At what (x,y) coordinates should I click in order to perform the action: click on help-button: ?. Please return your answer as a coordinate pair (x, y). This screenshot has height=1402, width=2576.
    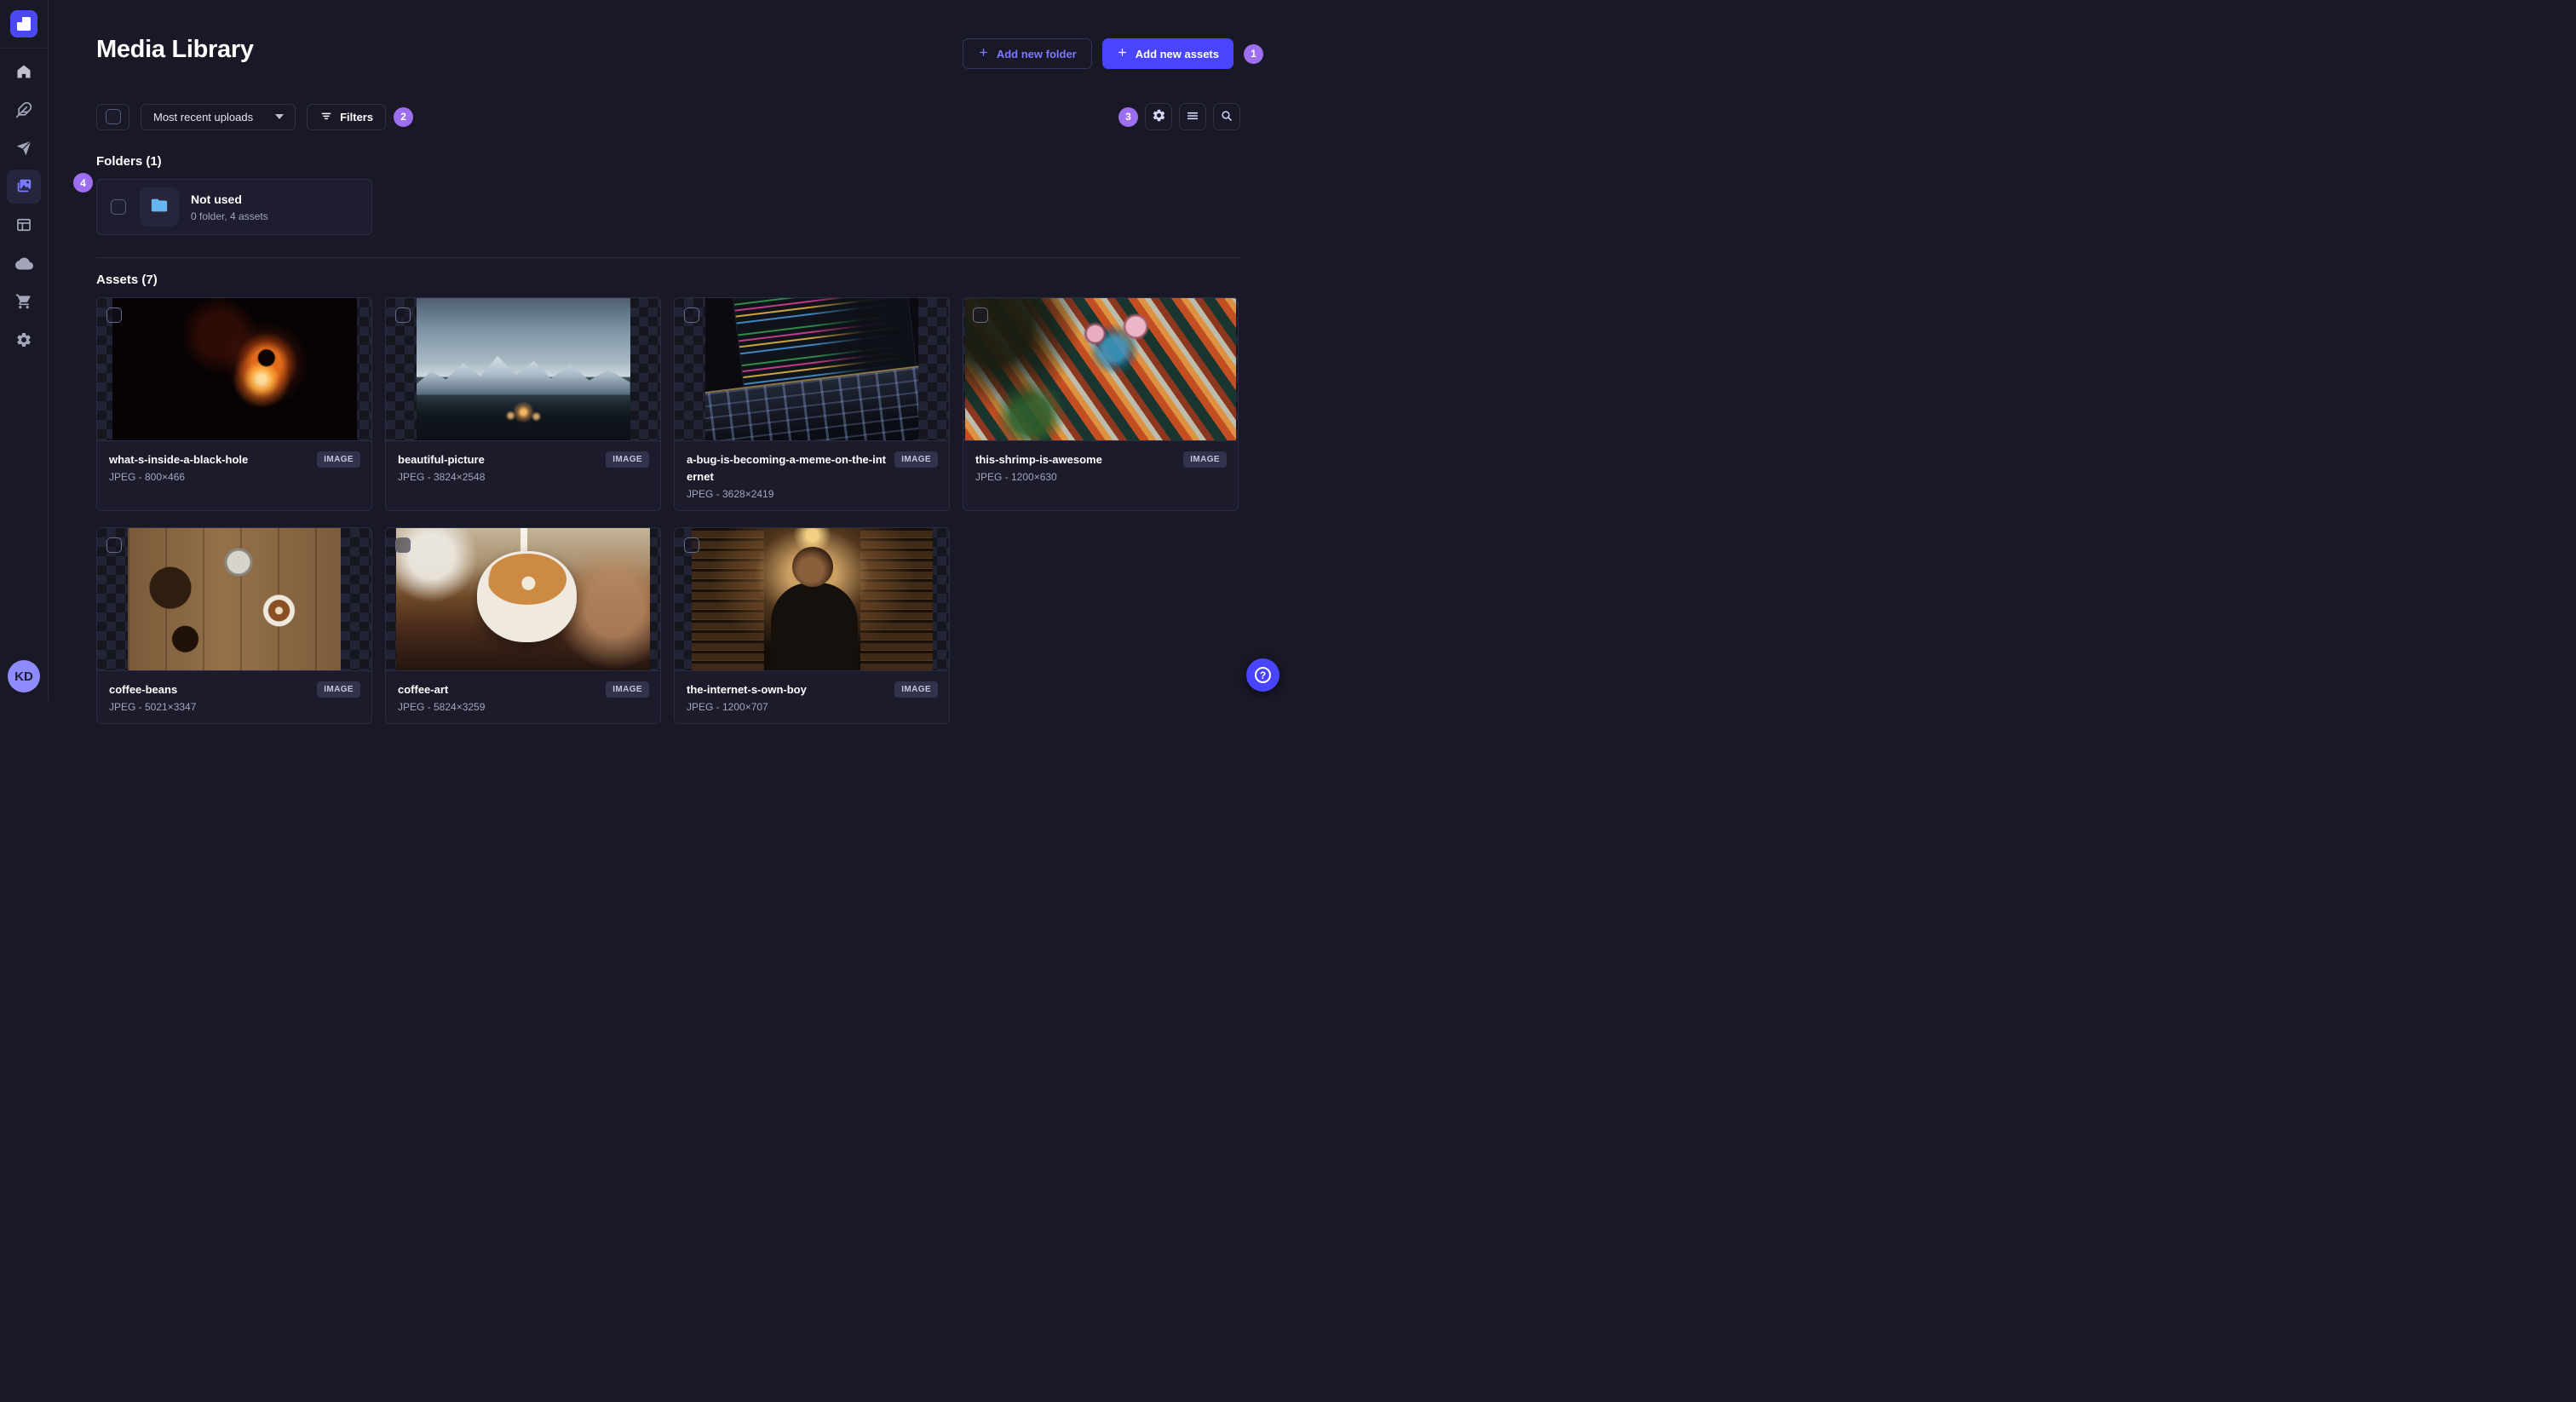
    Looking at the image, I should click on (1263, 675).